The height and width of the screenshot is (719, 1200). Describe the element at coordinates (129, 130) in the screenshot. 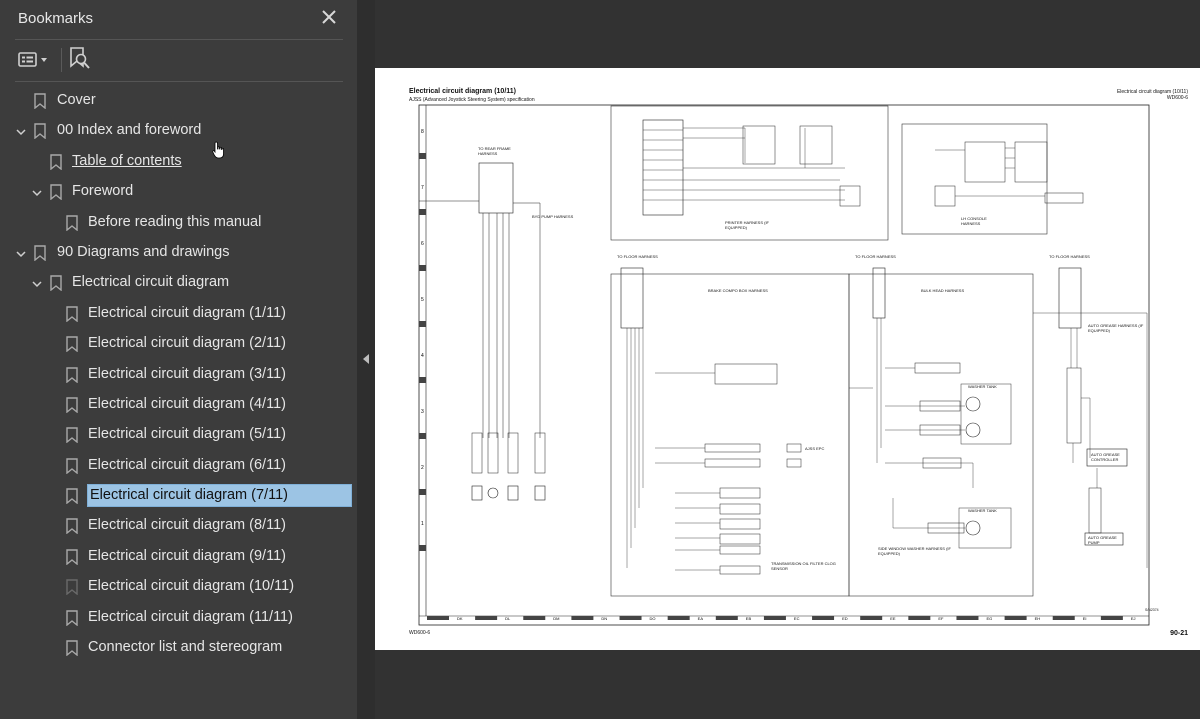

I see `bookmark-label: 00 Index and foreword` at that location.